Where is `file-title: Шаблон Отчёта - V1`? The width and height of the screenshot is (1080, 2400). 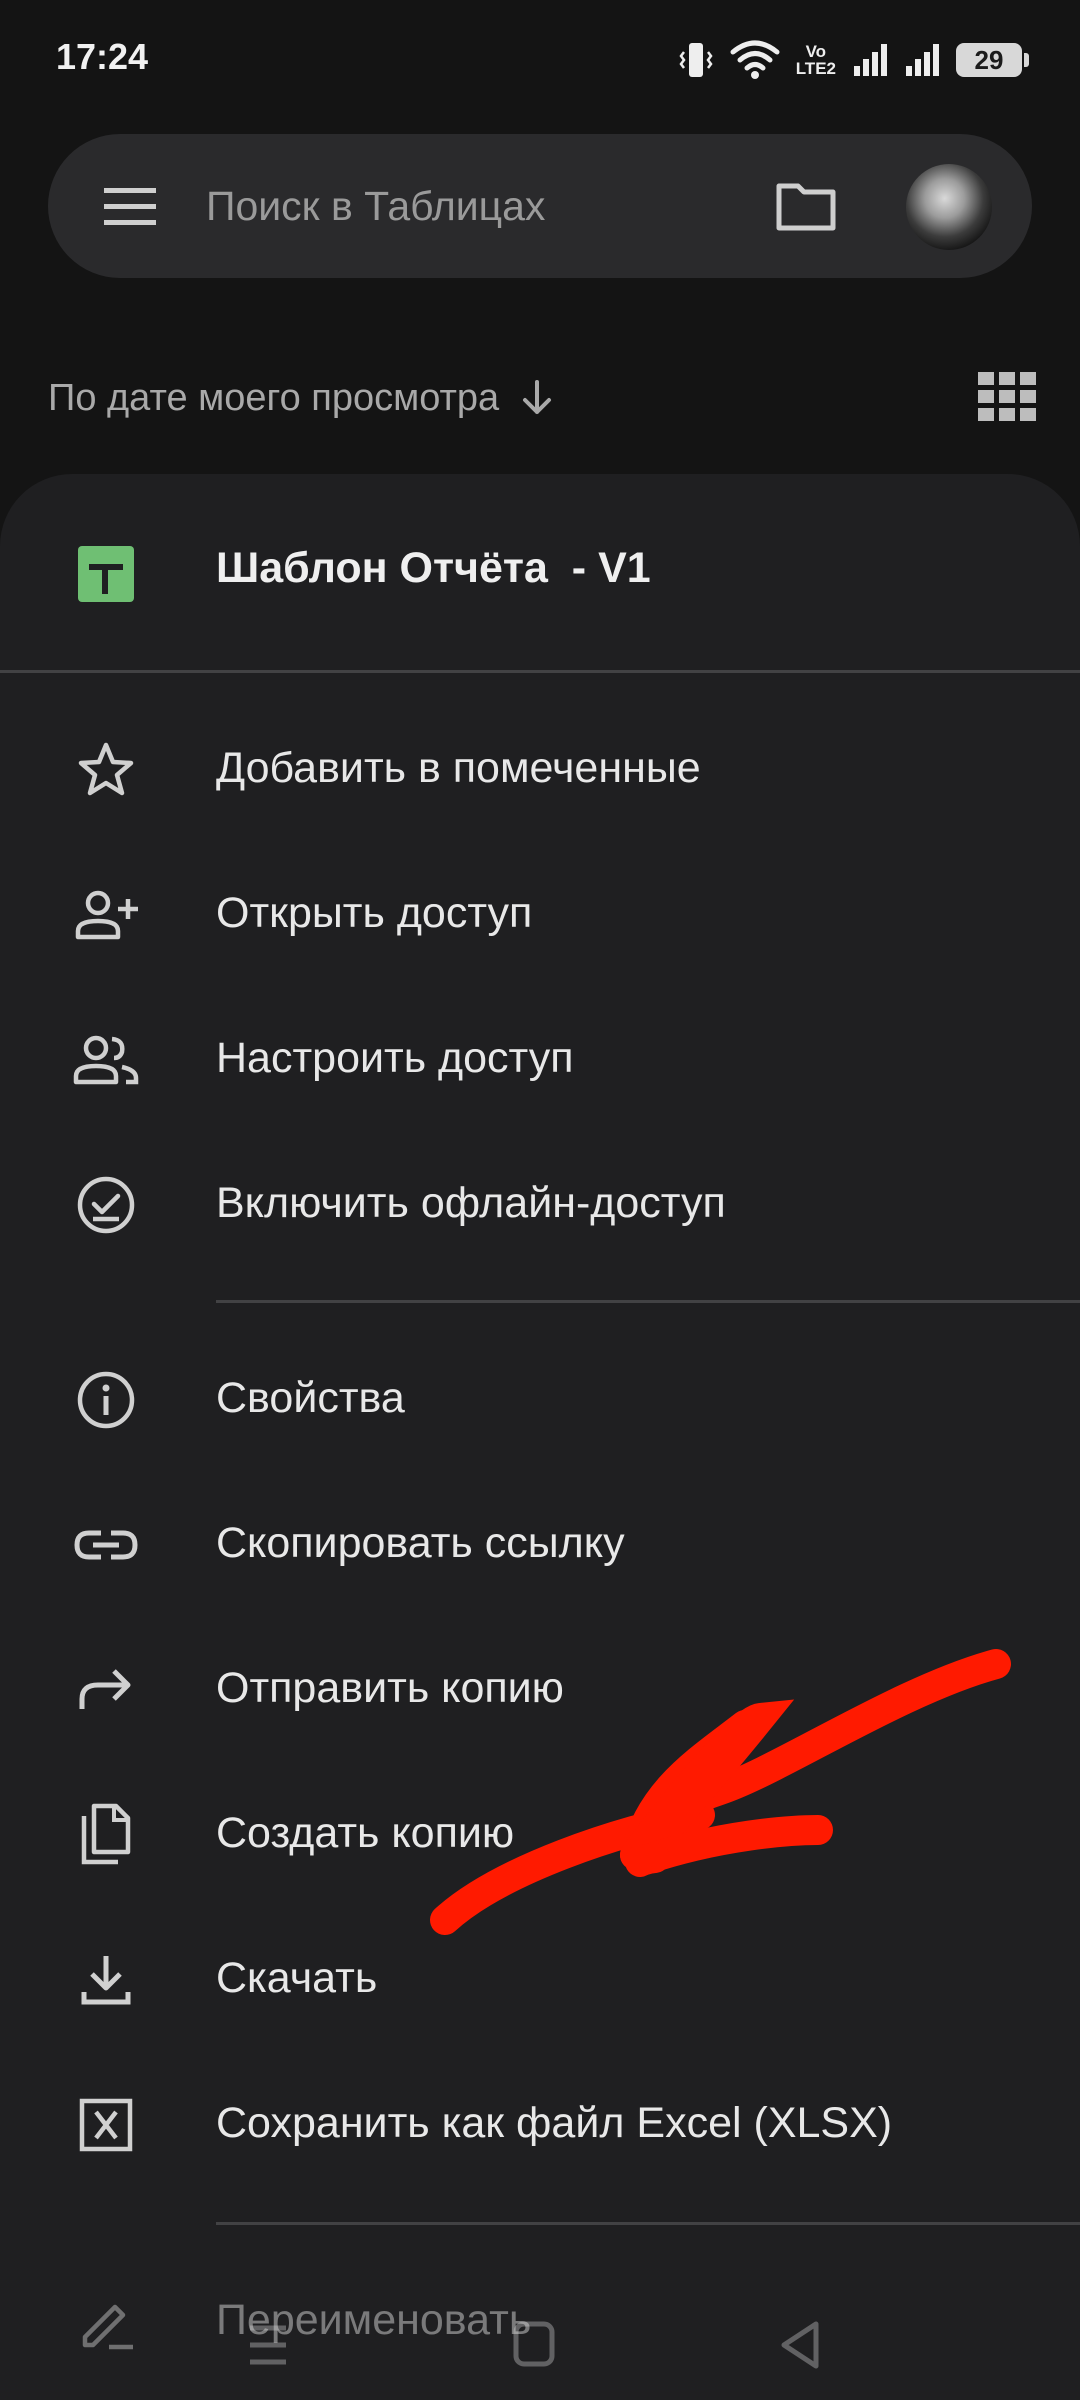
file-title: Шаблон Отчёта - V1 is located at coordinates (433, 568).